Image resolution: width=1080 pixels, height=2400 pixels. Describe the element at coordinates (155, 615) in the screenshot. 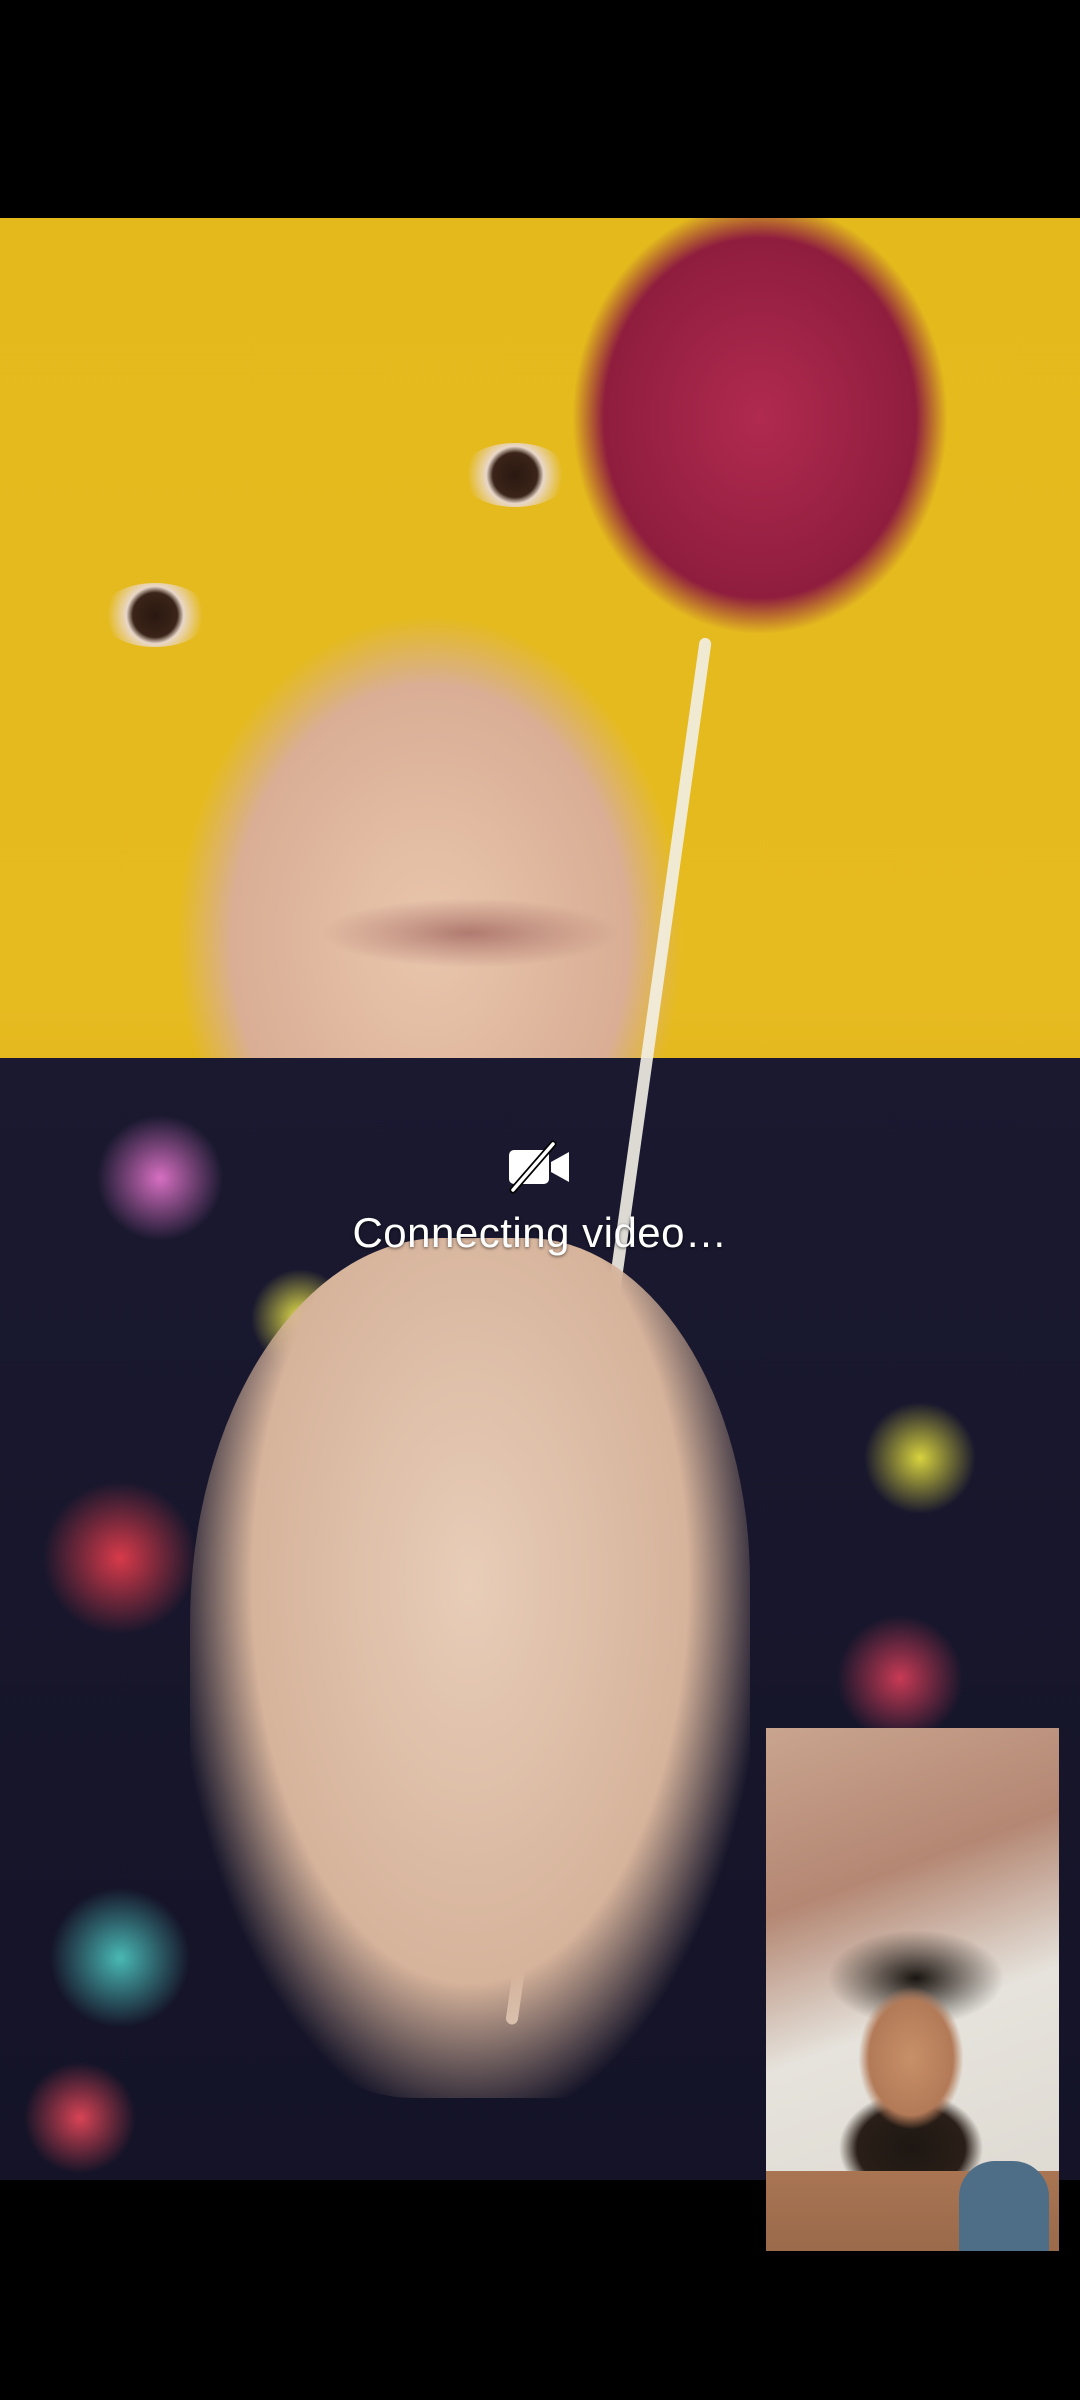

I see `remote-video-left-eye` at that location.